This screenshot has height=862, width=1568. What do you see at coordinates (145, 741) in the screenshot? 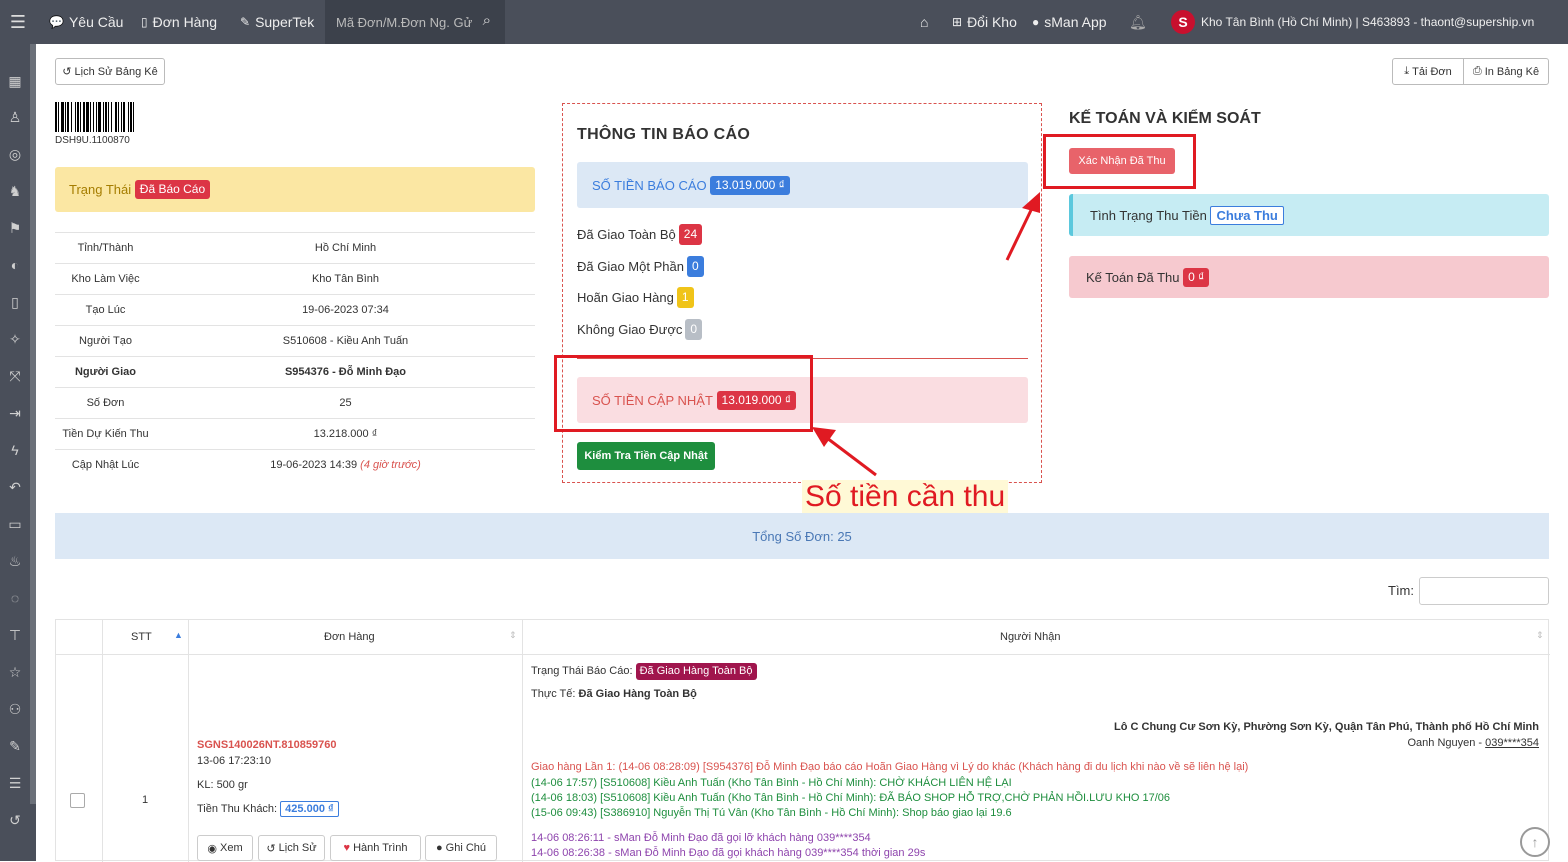
I see `col-stt` at bounding box center [145, 741].